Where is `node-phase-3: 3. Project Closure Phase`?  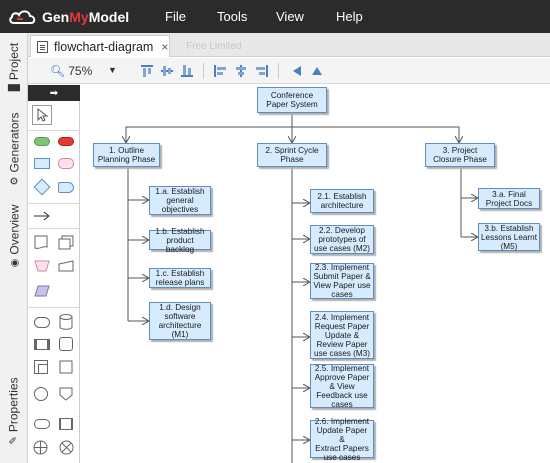
node-phase-3: 3. Project Closure Phase is located at coordinates (460, 155).